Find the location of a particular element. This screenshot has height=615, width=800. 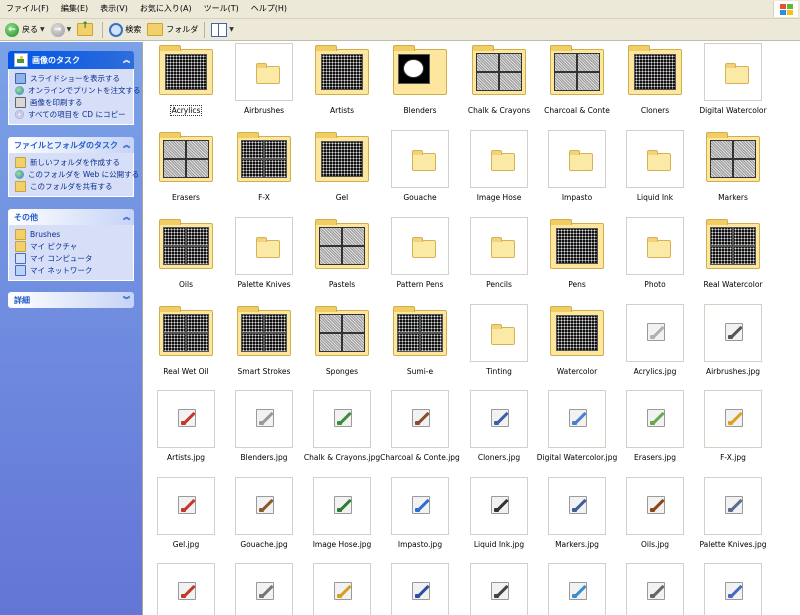

file-name-label: Watercolor is located at coordinates (577, 371).